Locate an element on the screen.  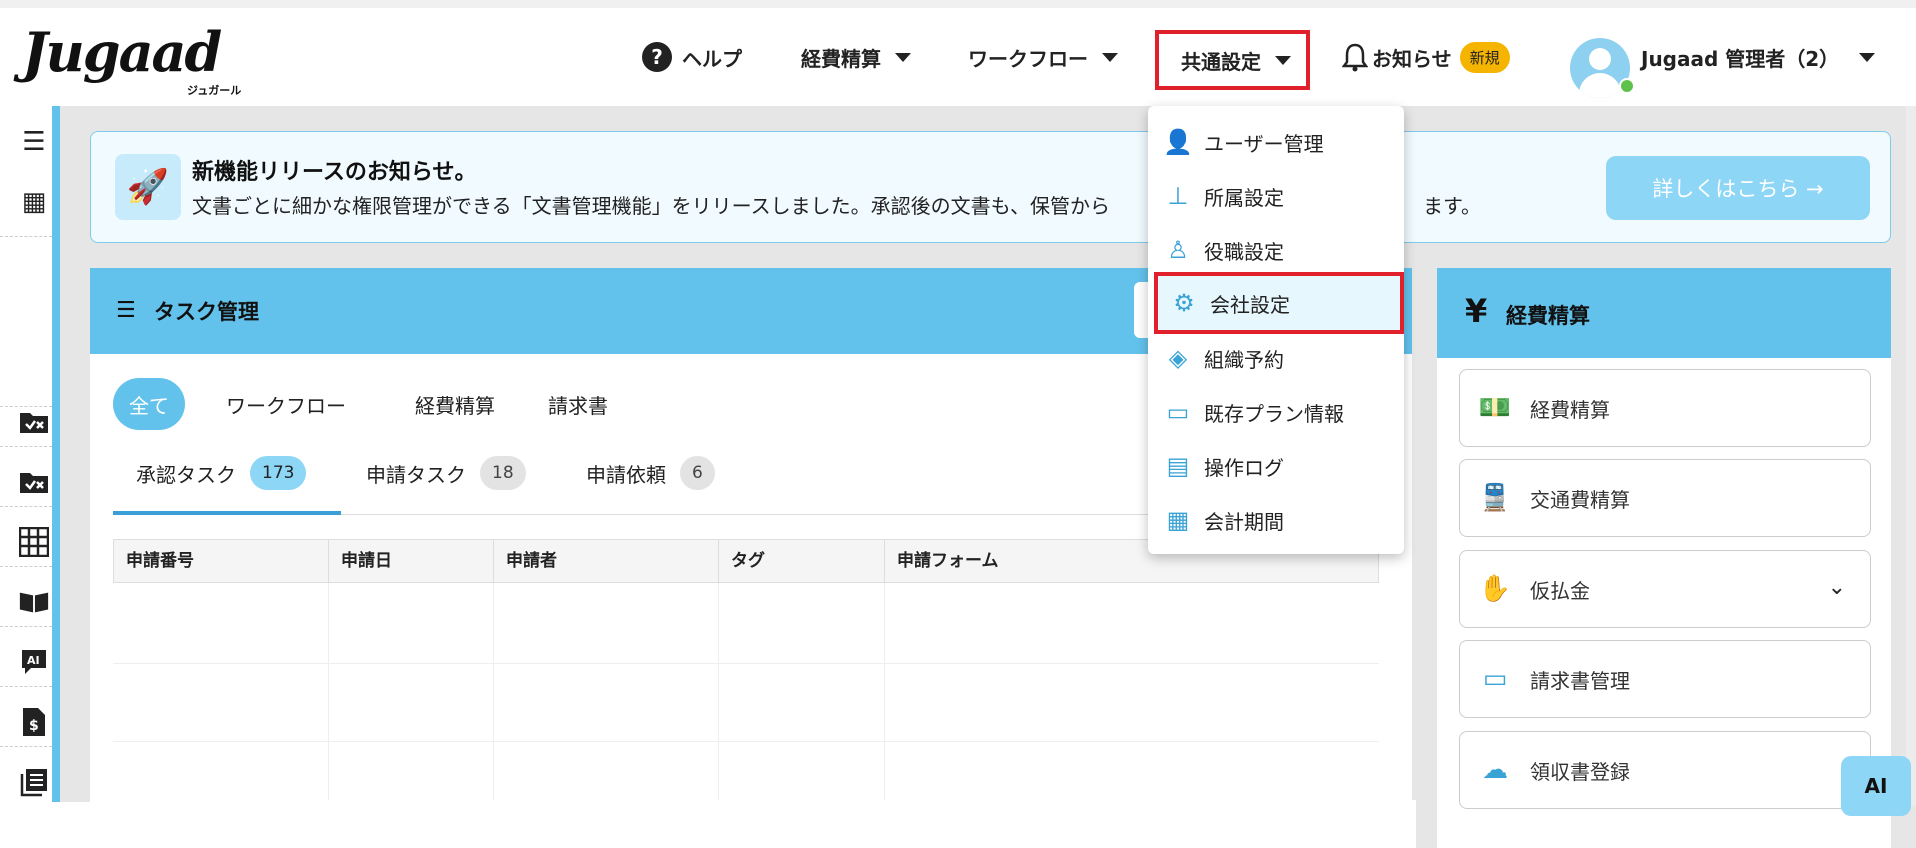
expense-item-invoice: ▭ 請求書管理 is located at coordinates (1665, 679).